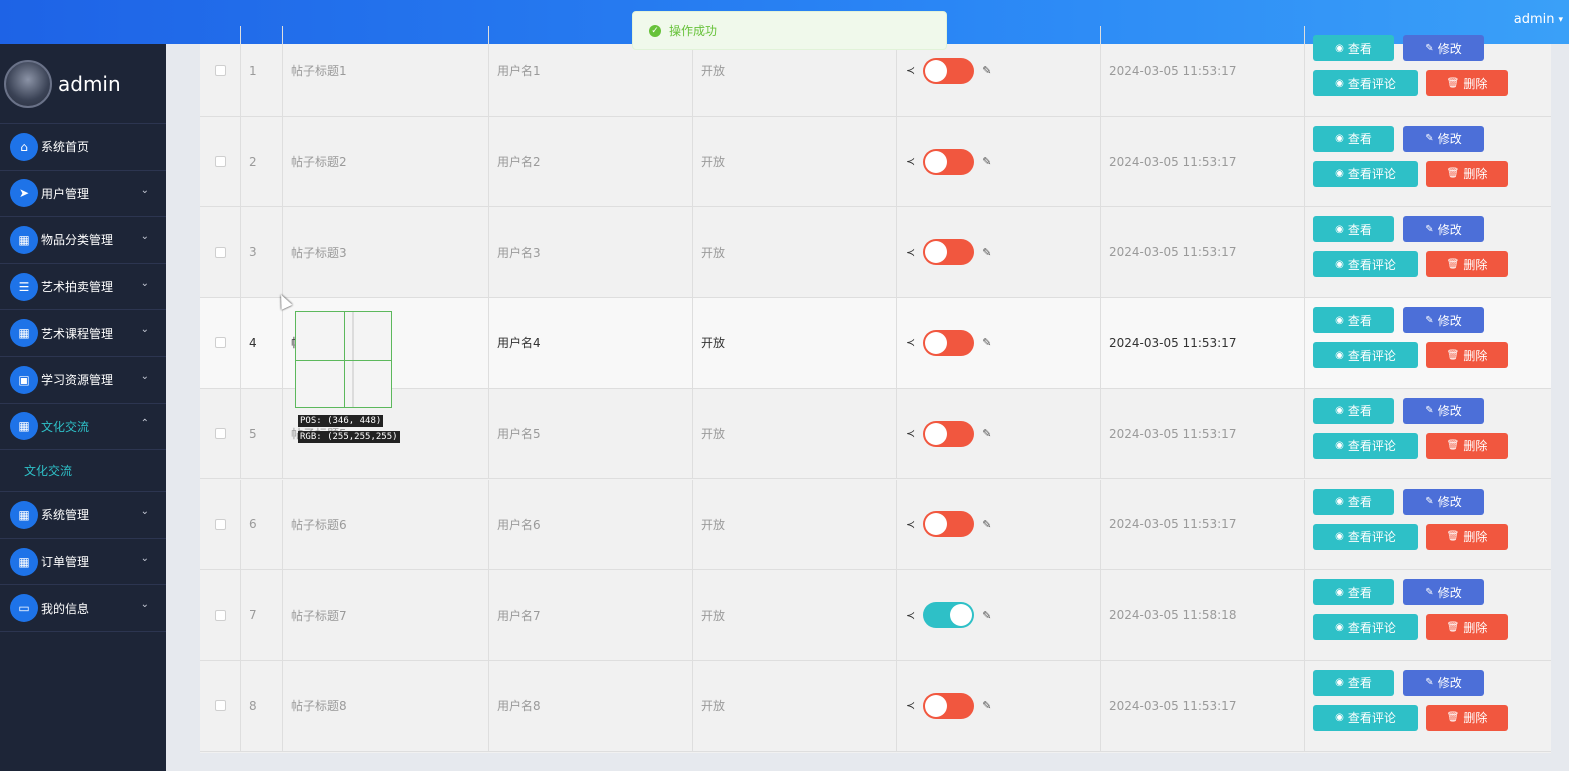 The height and width of the screenshot is (771, 1569). Describe the element at coordinates (83, 471) in the screenshot. I see `submenu-item: 文化交流` at that location.